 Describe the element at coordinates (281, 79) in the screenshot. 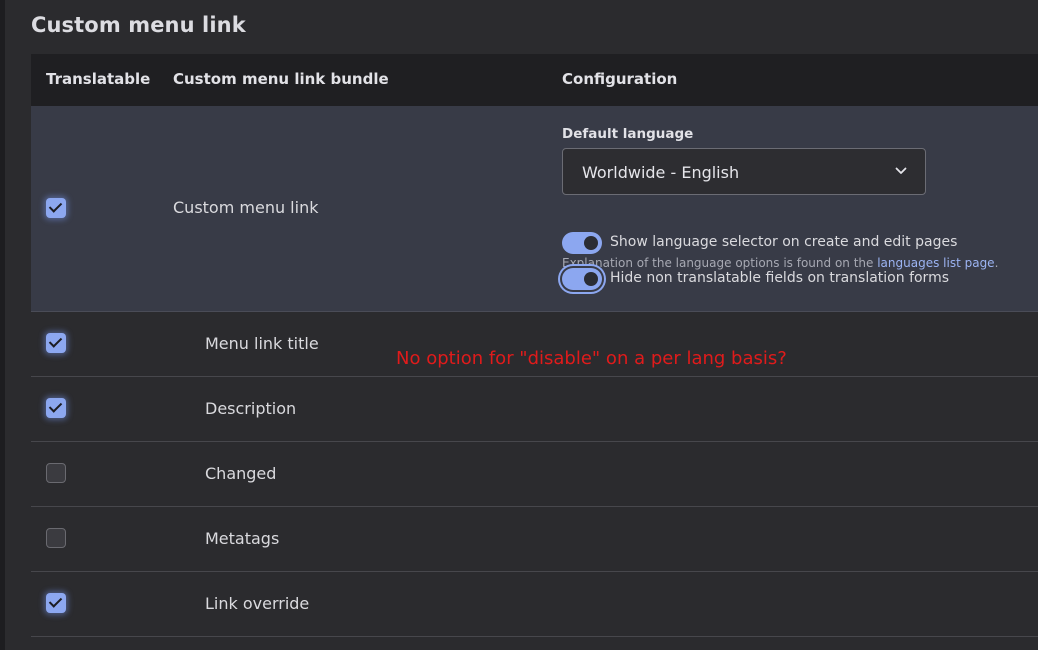

I see `header-bundle: Custom menu link bundle` at that location.